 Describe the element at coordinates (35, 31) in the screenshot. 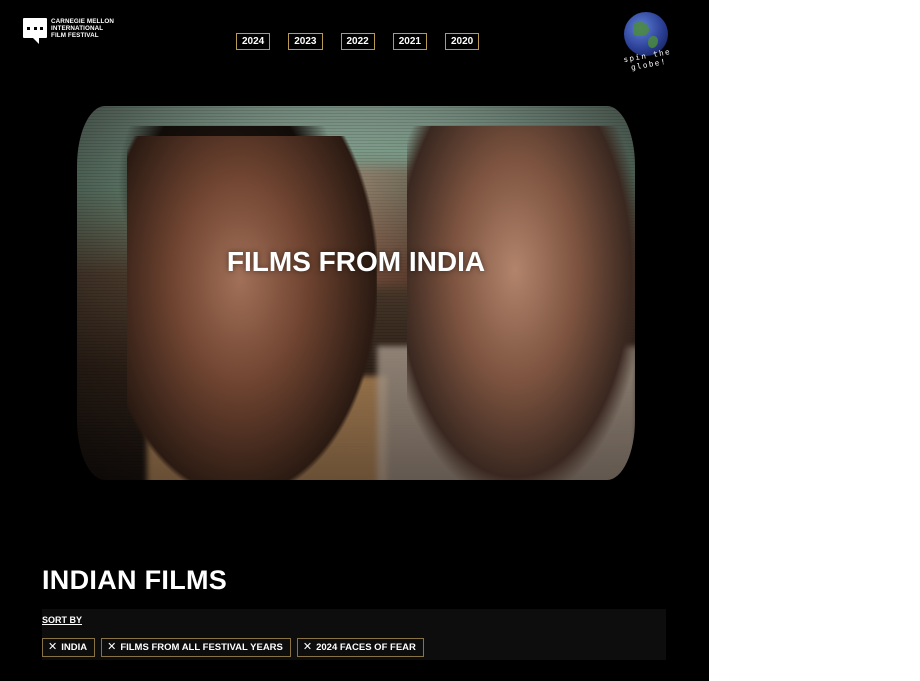

I see `speech-bubble-icon` at that location.